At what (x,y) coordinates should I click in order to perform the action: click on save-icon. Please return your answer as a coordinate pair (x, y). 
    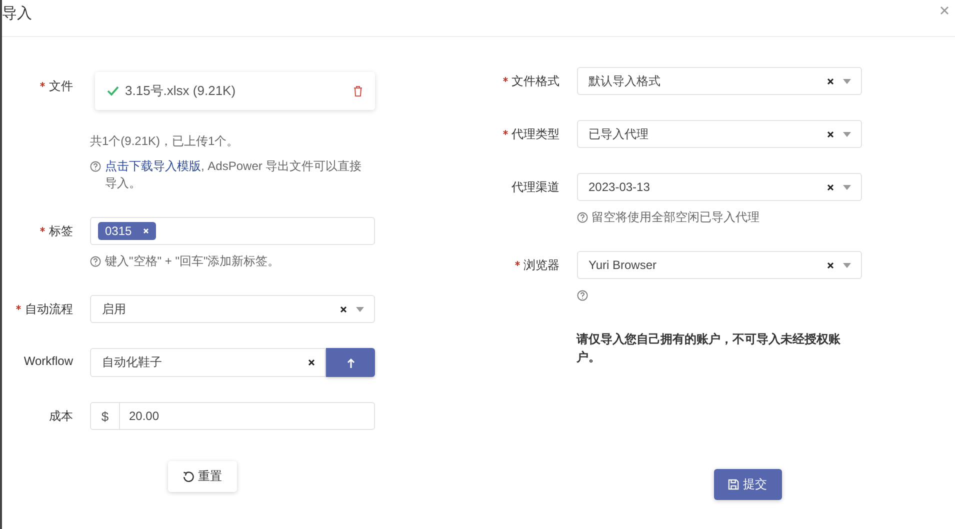
    Looking at the image, I should click on (733, 484).